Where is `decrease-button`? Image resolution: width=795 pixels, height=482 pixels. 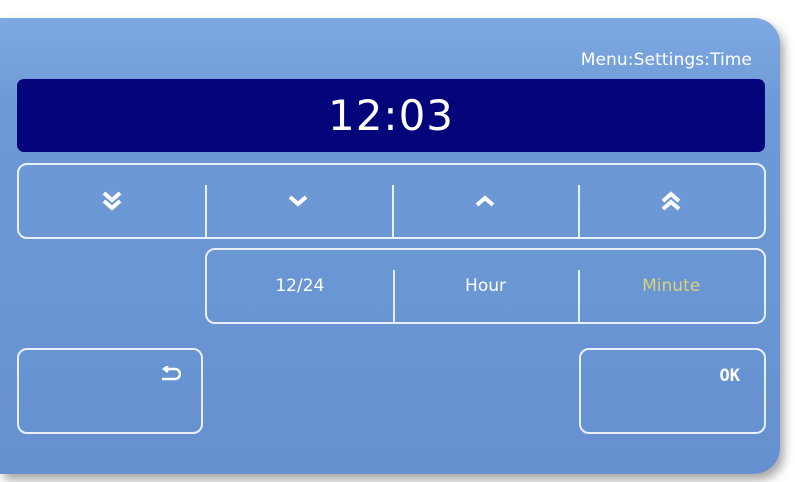
decrease-button is located at coordinates (298, 201).